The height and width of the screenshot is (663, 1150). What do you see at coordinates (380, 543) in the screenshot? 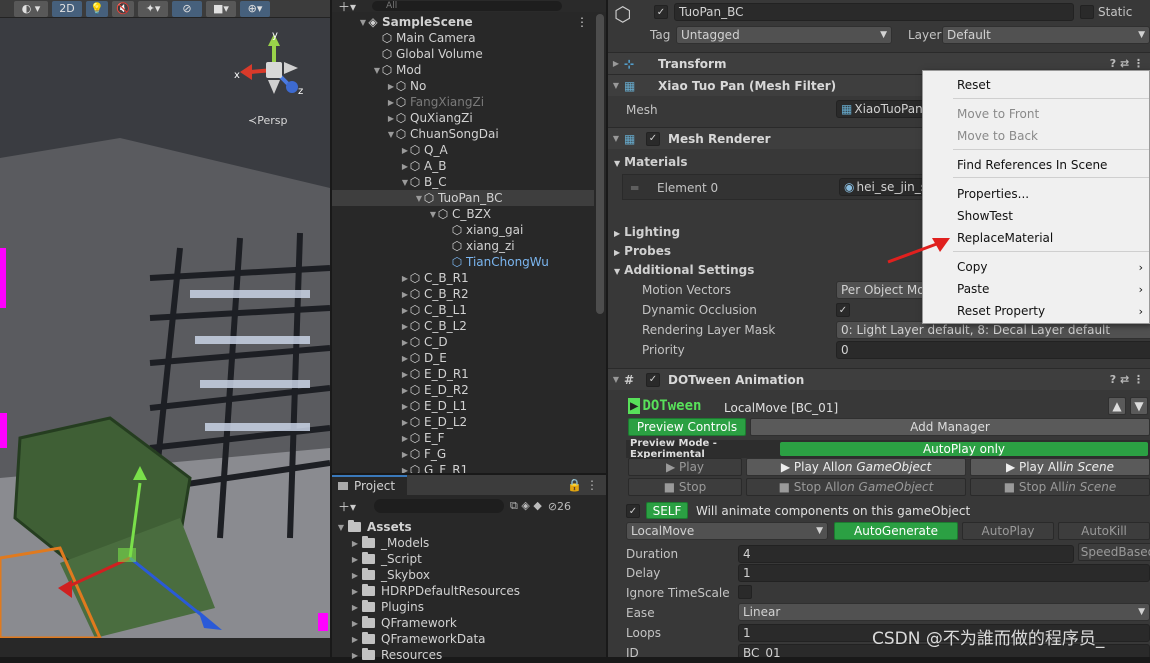
I see `project-folder-item: ▶ _Models` at bounding box center [380, 543].